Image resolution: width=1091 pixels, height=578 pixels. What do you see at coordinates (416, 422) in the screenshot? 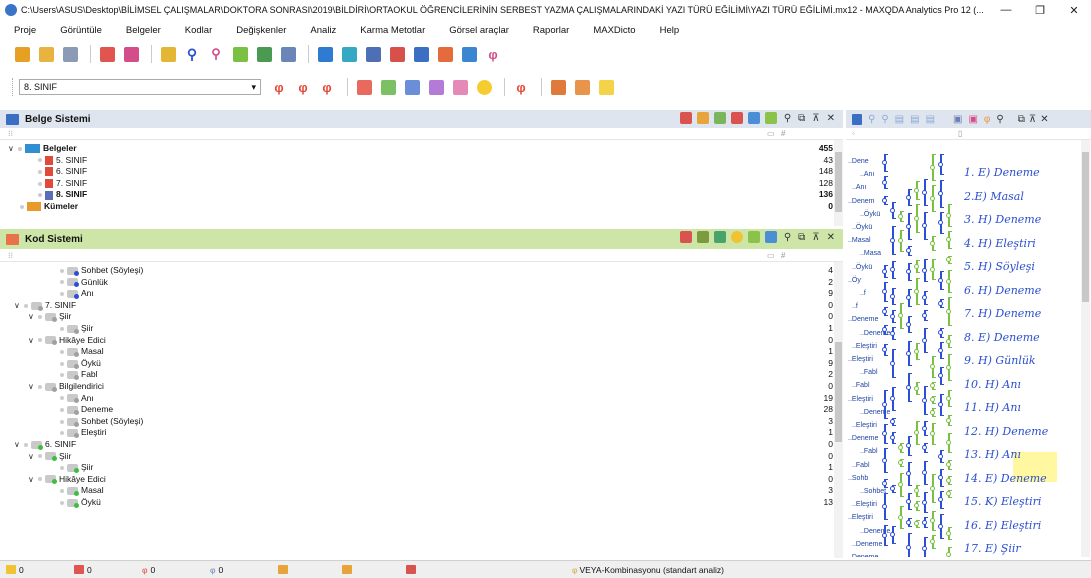
I see `code-tree-row: Sohbet (Söyleşi) 3` at bounding box center [416, 422].